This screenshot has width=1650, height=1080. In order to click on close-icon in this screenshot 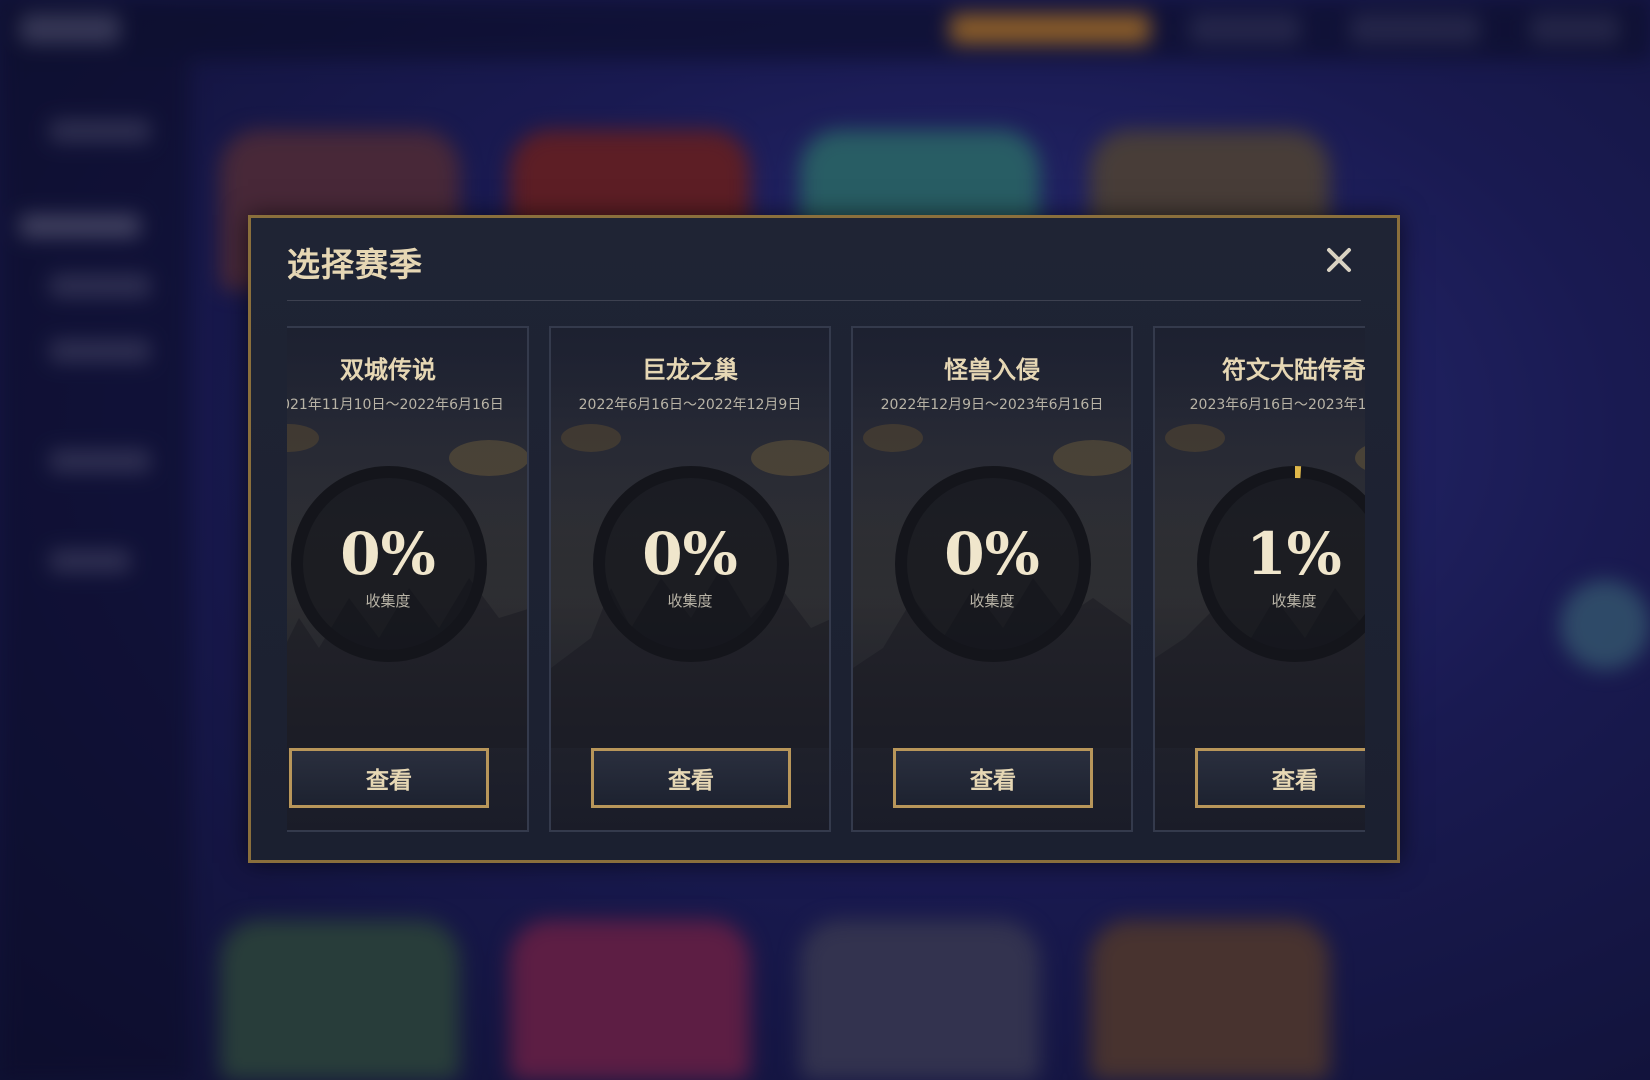, I will do `click(1339, 260)`.